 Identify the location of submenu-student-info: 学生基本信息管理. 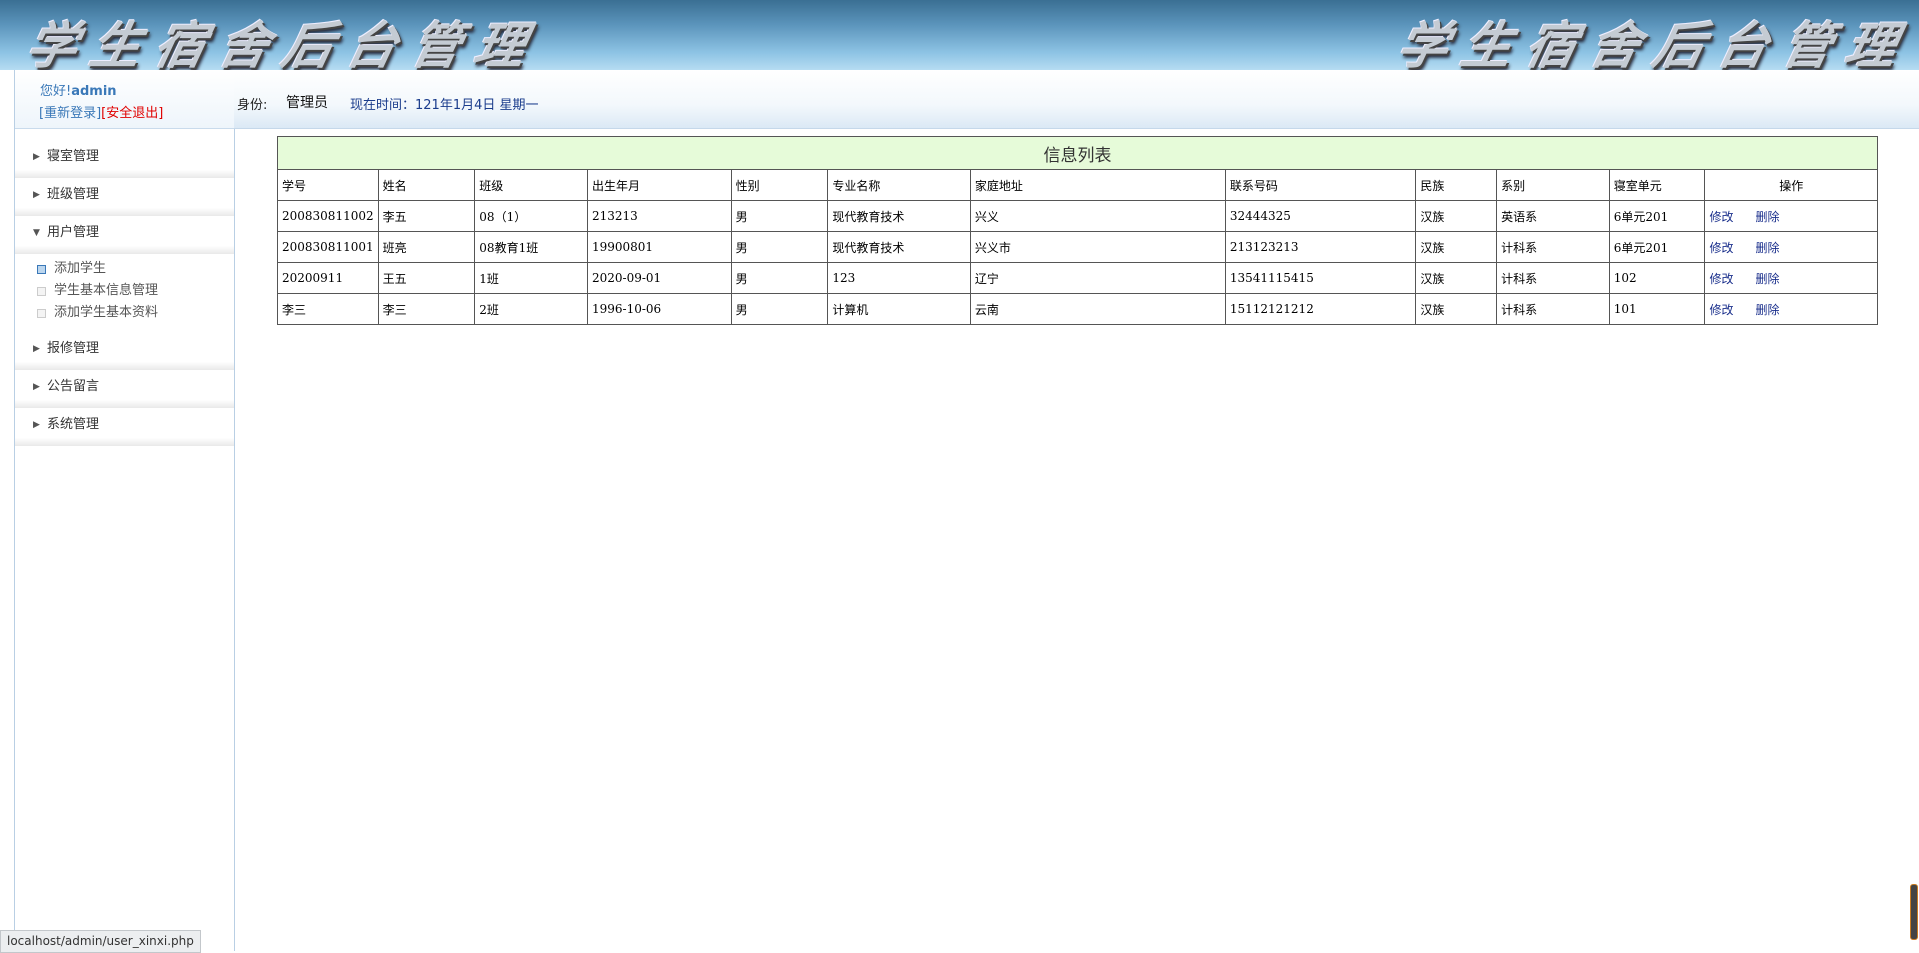
(124, 291).